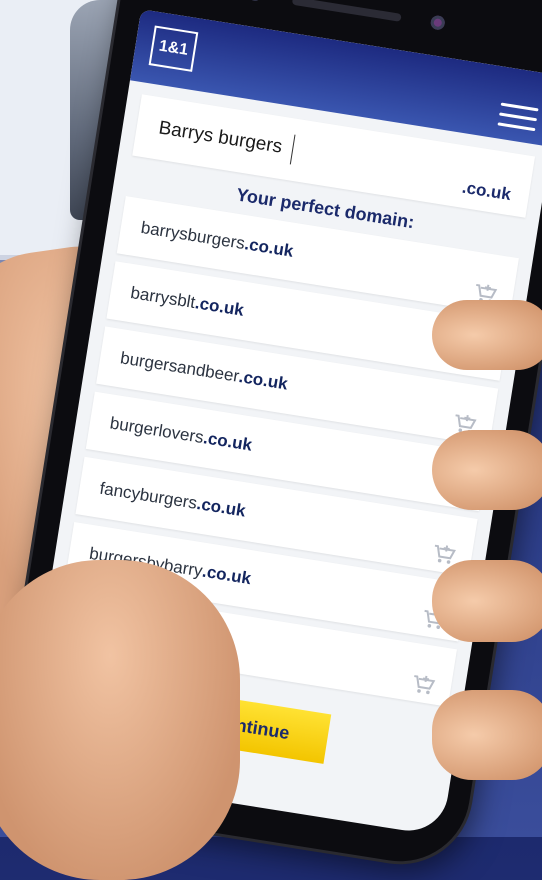 The image size is (542, 880). What do you see at coordinates (255, 1) in the screenshot?
I see `sensor` at bounding box center [255, 1].